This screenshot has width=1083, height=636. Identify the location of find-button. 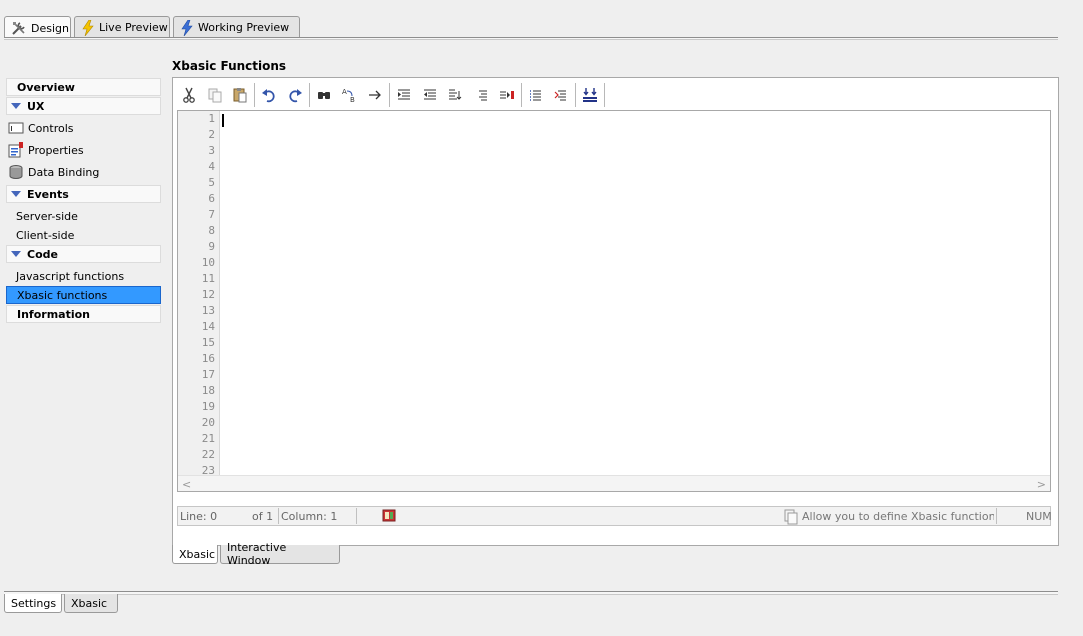
(324, 95).